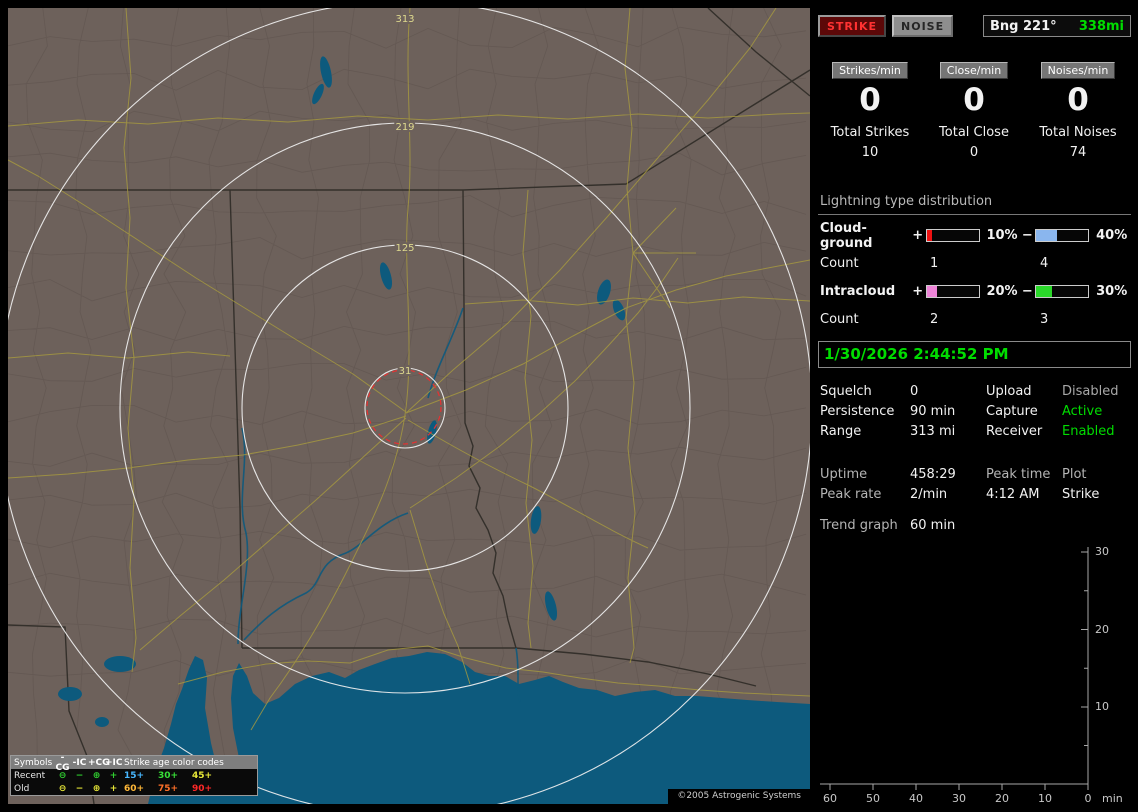 Image resolution: width=1138 pixels, height=812 pixels. What do you see at coordinates (113, 775) in the screenshot?
I see `pos-ic-icon: +` at bounding box center [113, 775].